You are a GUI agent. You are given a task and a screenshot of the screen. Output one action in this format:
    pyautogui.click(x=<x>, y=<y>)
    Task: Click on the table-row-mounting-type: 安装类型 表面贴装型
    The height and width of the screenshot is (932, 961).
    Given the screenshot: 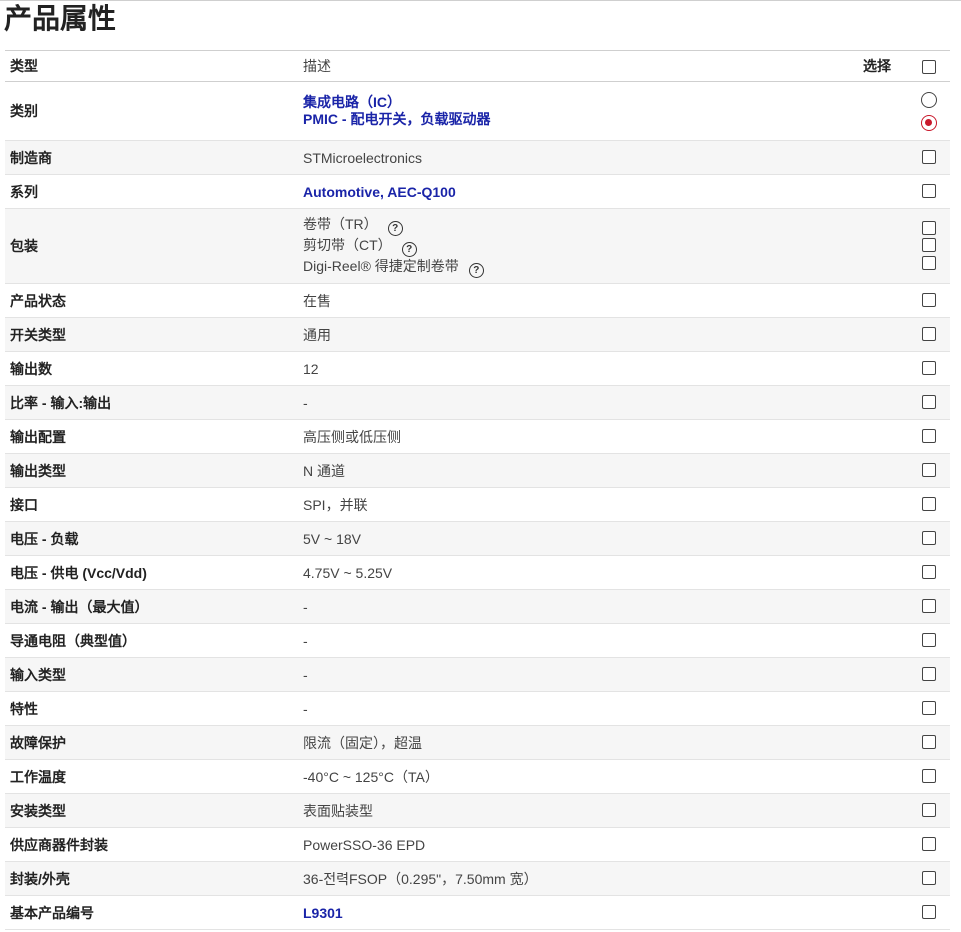 What is the action you would take?
    pyautogui.click(x=477, y=811)
    